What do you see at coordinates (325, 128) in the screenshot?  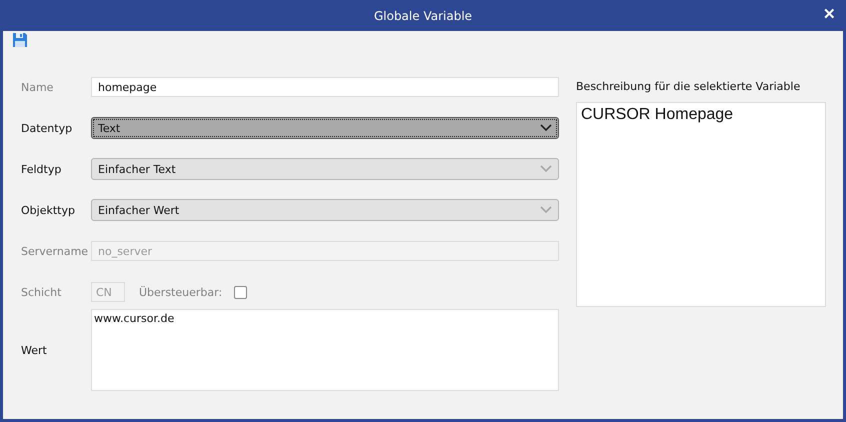 I see `dropdown: Text` at bounding box center [325, 128].